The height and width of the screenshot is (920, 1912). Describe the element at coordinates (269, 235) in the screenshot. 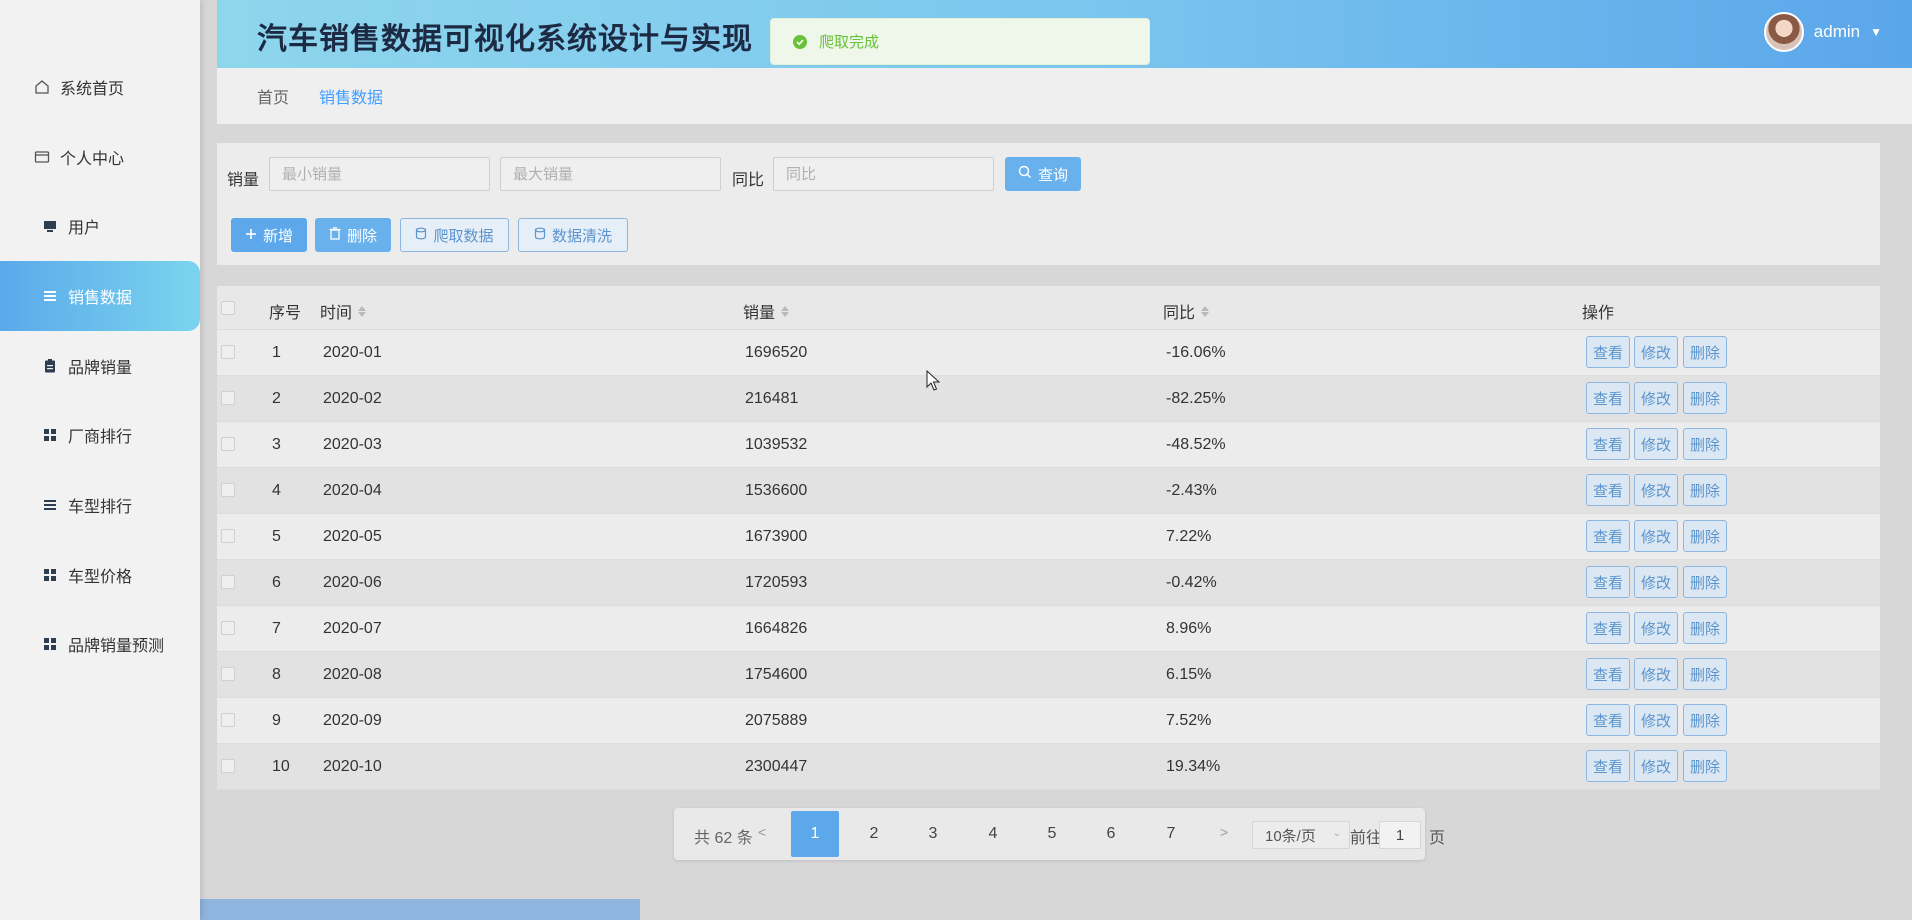

I see `add-button: 新增` at that location.